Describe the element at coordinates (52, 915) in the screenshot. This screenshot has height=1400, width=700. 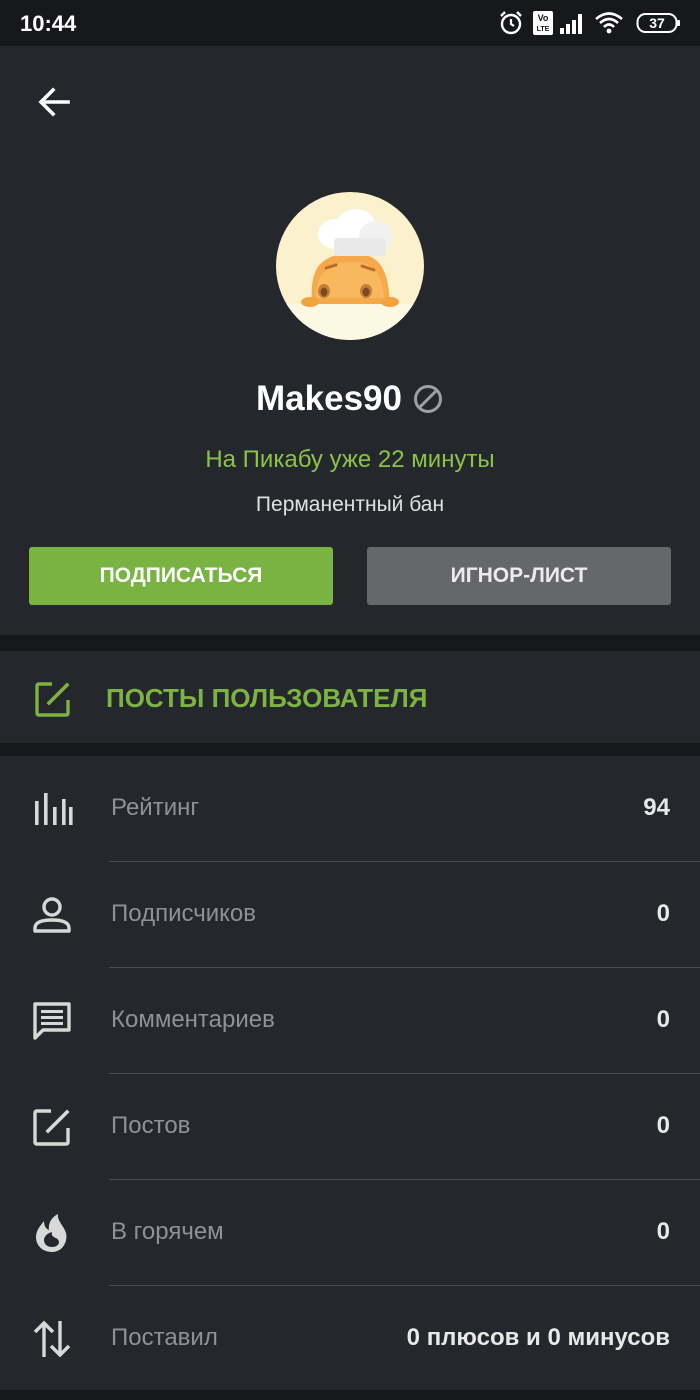
I see `person-icon` at that location.